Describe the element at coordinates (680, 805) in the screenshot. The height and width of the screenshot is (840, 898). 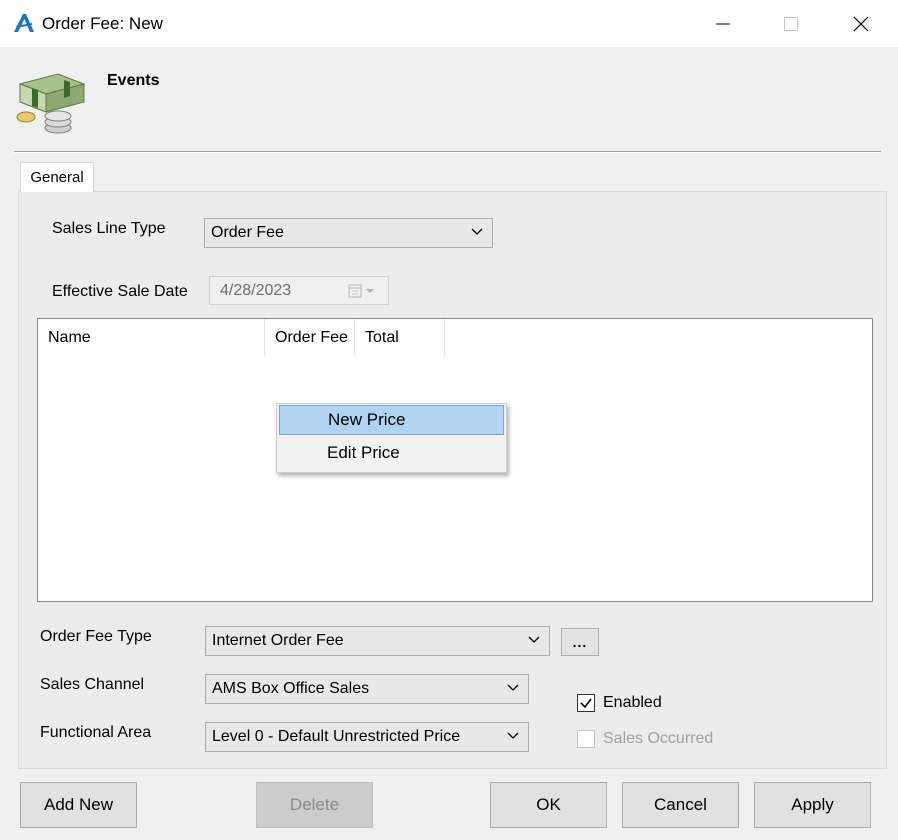
I see `cancel-button: Cancel` at that location.